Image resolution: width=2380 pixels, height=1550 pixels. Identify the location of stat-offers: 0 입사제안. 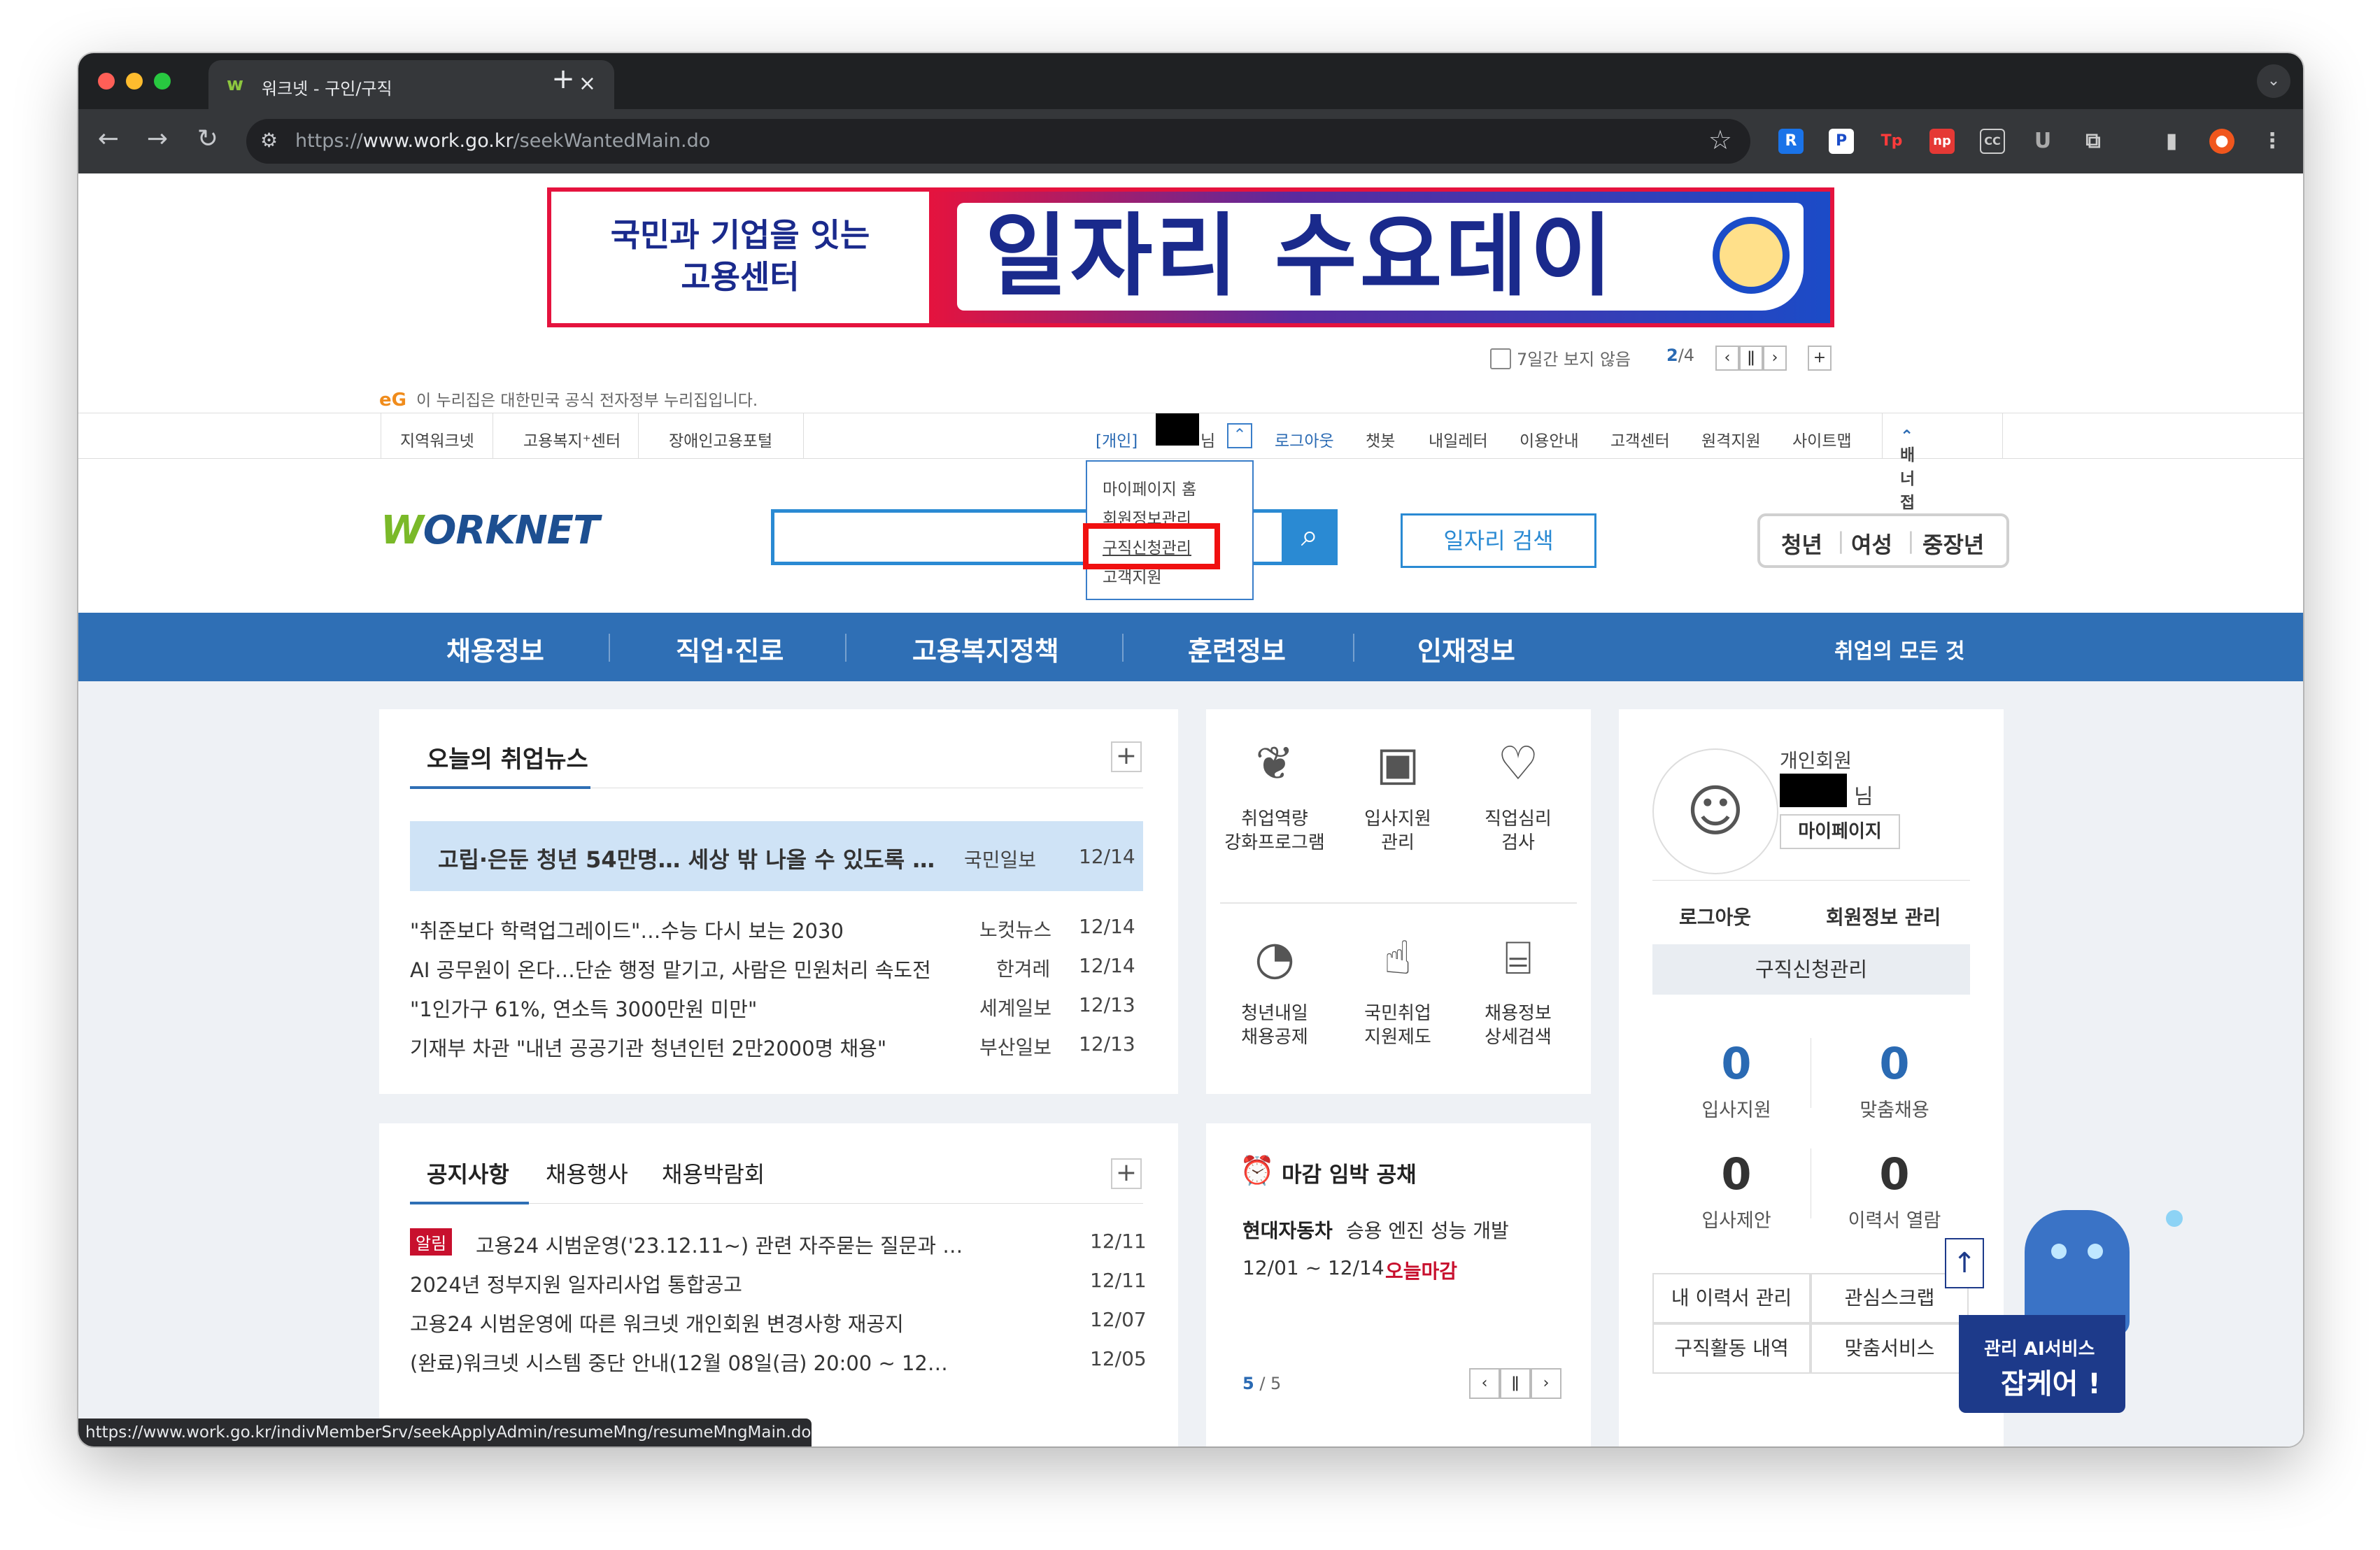
(1736, 1190).